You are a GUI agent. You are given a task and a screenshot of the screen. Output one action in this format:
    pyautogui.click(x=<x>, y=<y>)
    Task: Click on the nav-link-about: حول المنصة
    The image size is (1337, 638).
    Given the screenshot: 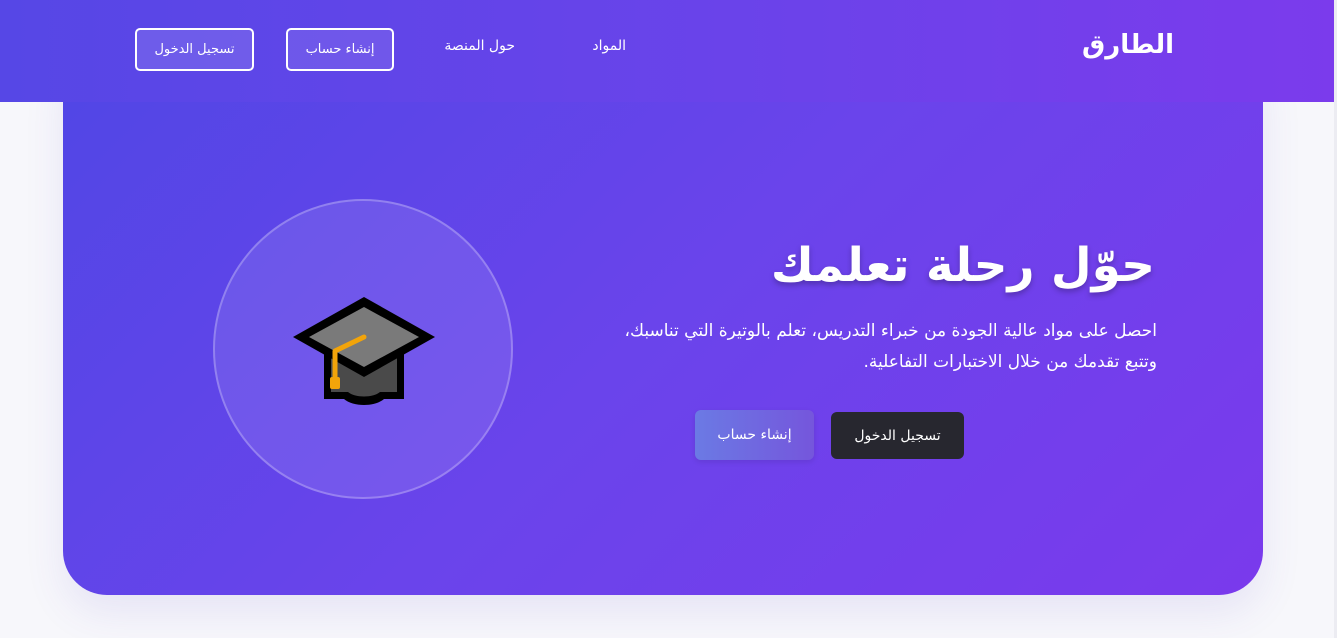 What is the action you would take?
    pyautogui.click(x=479, y=46)
    